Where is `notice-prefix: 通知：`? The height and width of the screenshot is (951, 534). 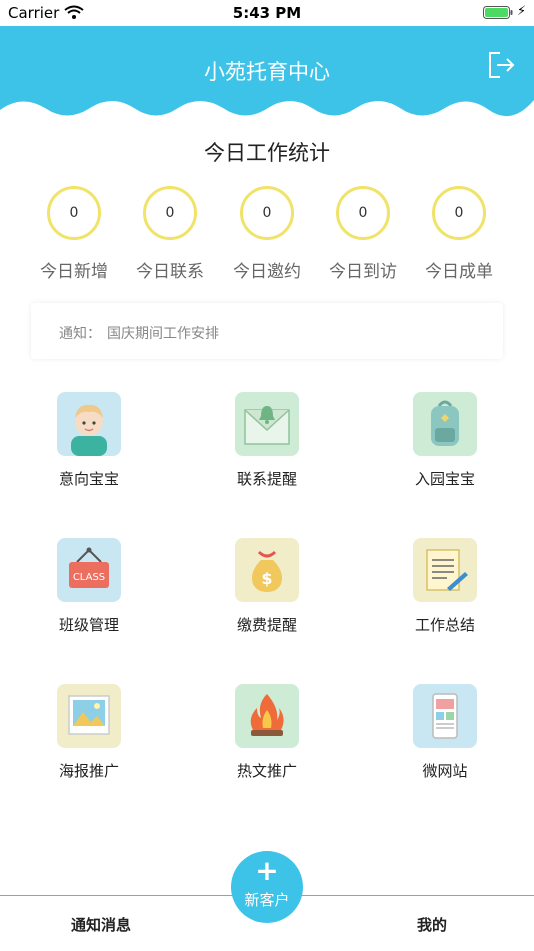 notice-prefix: 通知： is located at coordinates (80, 334).